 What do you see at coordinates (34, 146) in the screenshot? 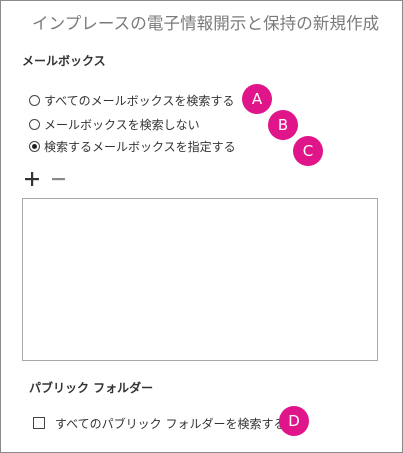
I see `radio-button-selected` at bounding box center [34, 146].